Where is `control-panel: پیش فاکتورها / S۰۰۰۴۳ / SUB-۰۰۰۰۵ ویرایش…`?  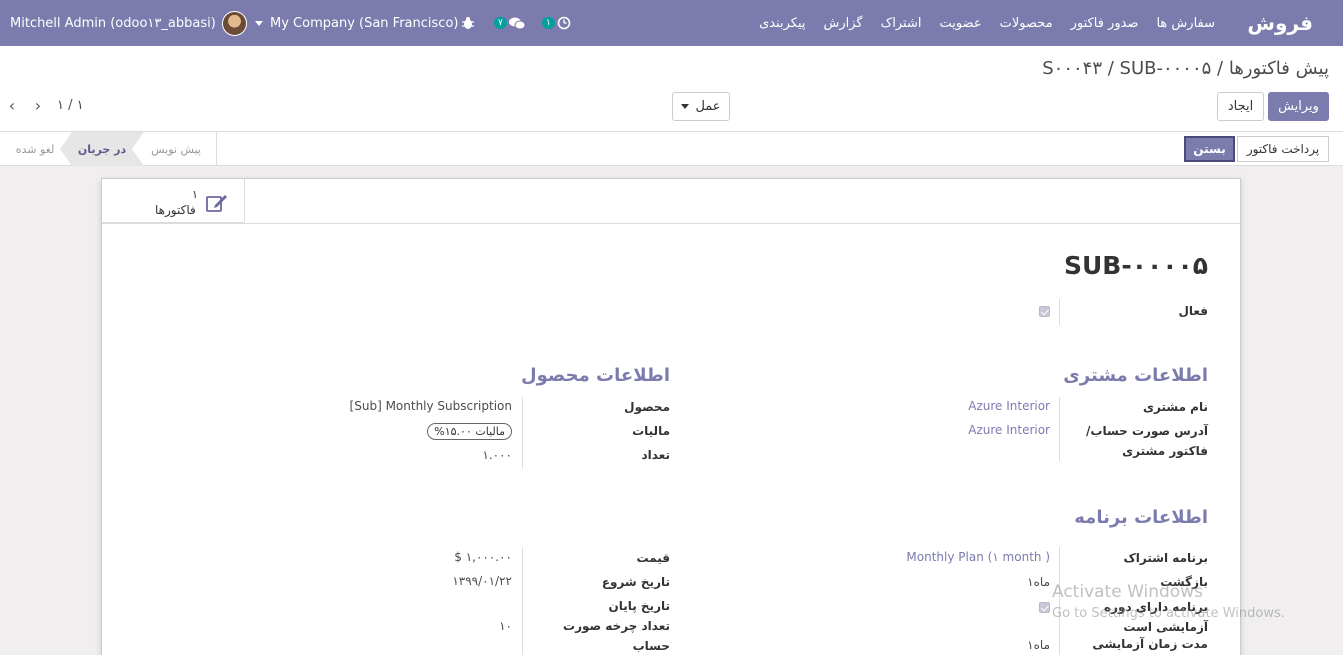
control-panel: پیش فاکتورها / S۰۰۰۴۳ / SUB-۰۰۰۰۵ ویرایش… is located at coordinates (671, 89).